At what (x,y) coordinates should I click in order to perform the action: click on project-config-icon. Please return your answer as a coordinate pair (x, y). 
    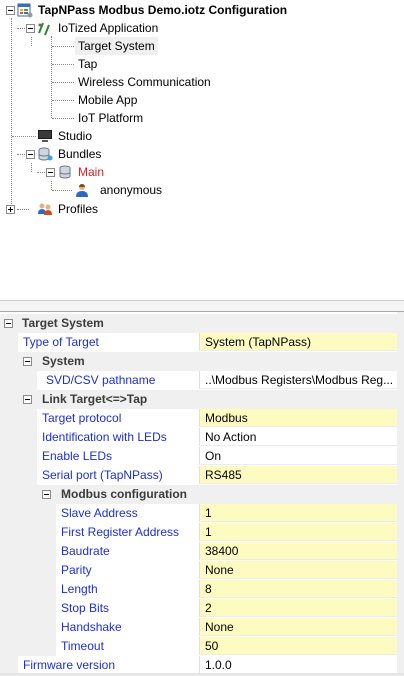
    Looking at the image, I should click on (25, 10).